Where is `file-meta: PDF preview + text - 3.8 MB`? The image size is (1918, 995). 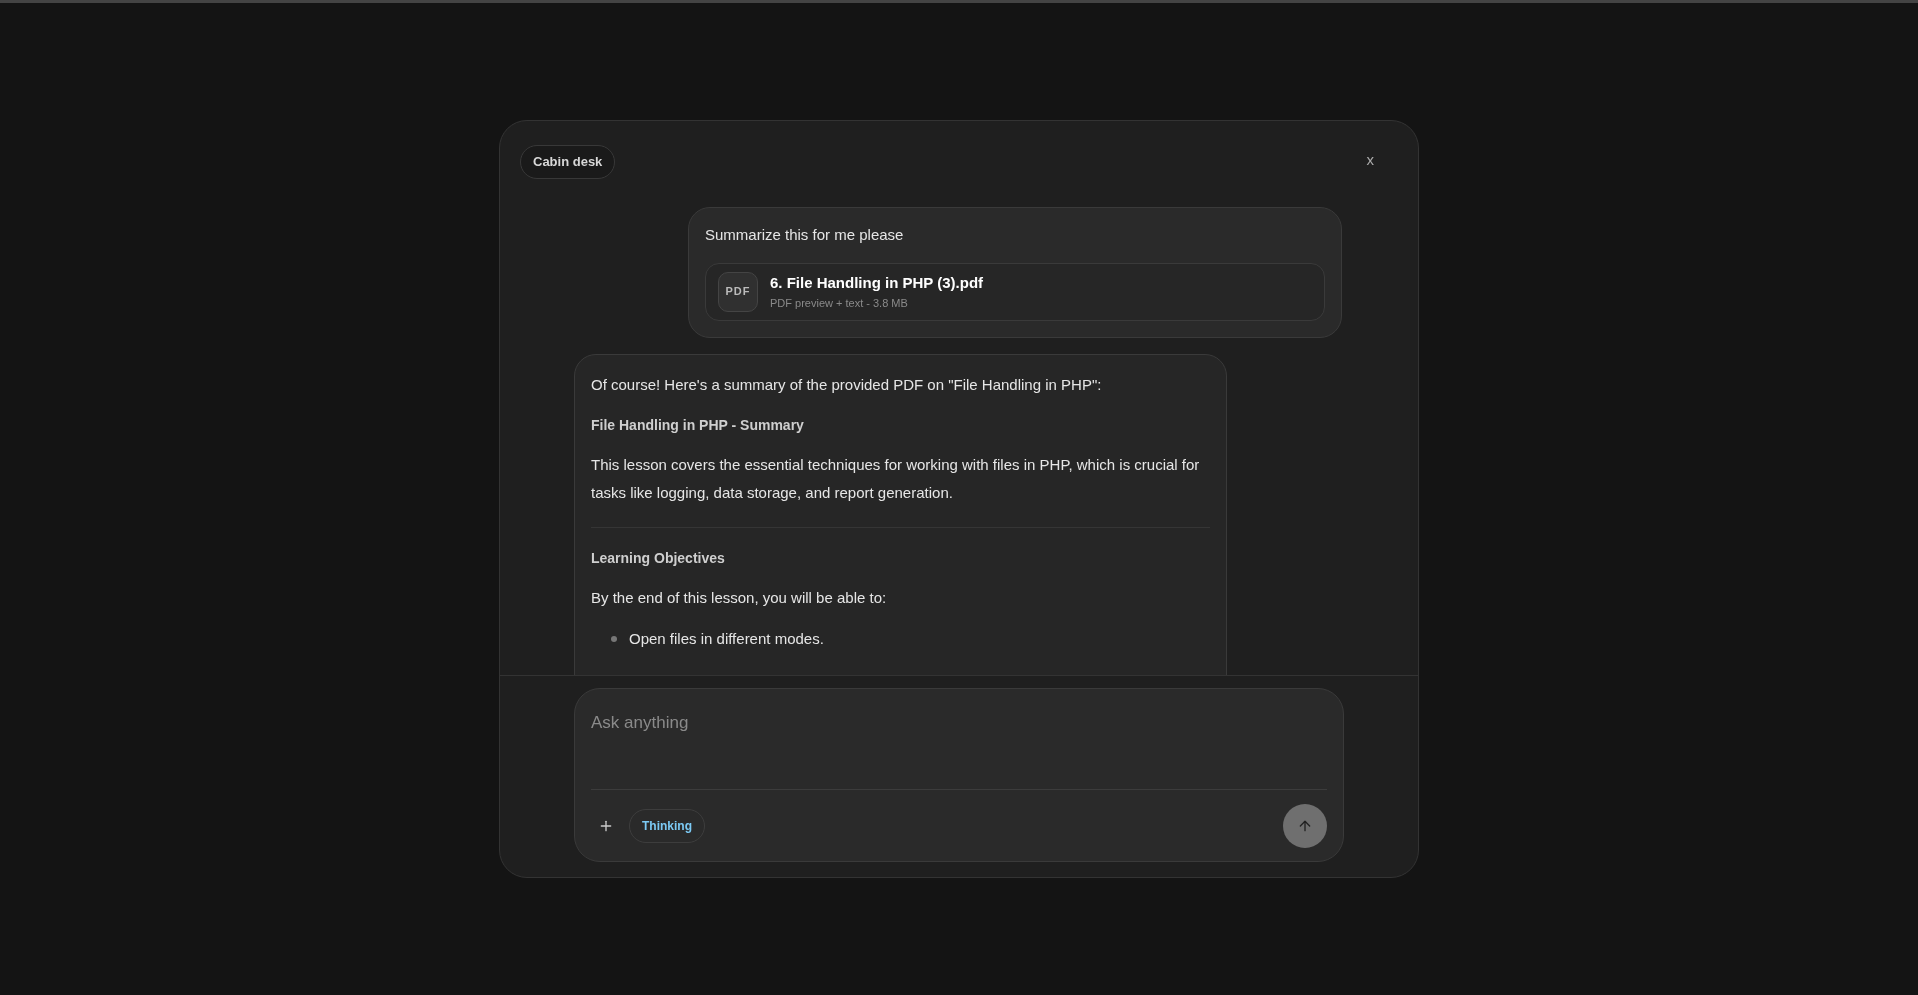 file-meta: PDF preview + text - 3.8 MB is located at coordinates (839, 303).